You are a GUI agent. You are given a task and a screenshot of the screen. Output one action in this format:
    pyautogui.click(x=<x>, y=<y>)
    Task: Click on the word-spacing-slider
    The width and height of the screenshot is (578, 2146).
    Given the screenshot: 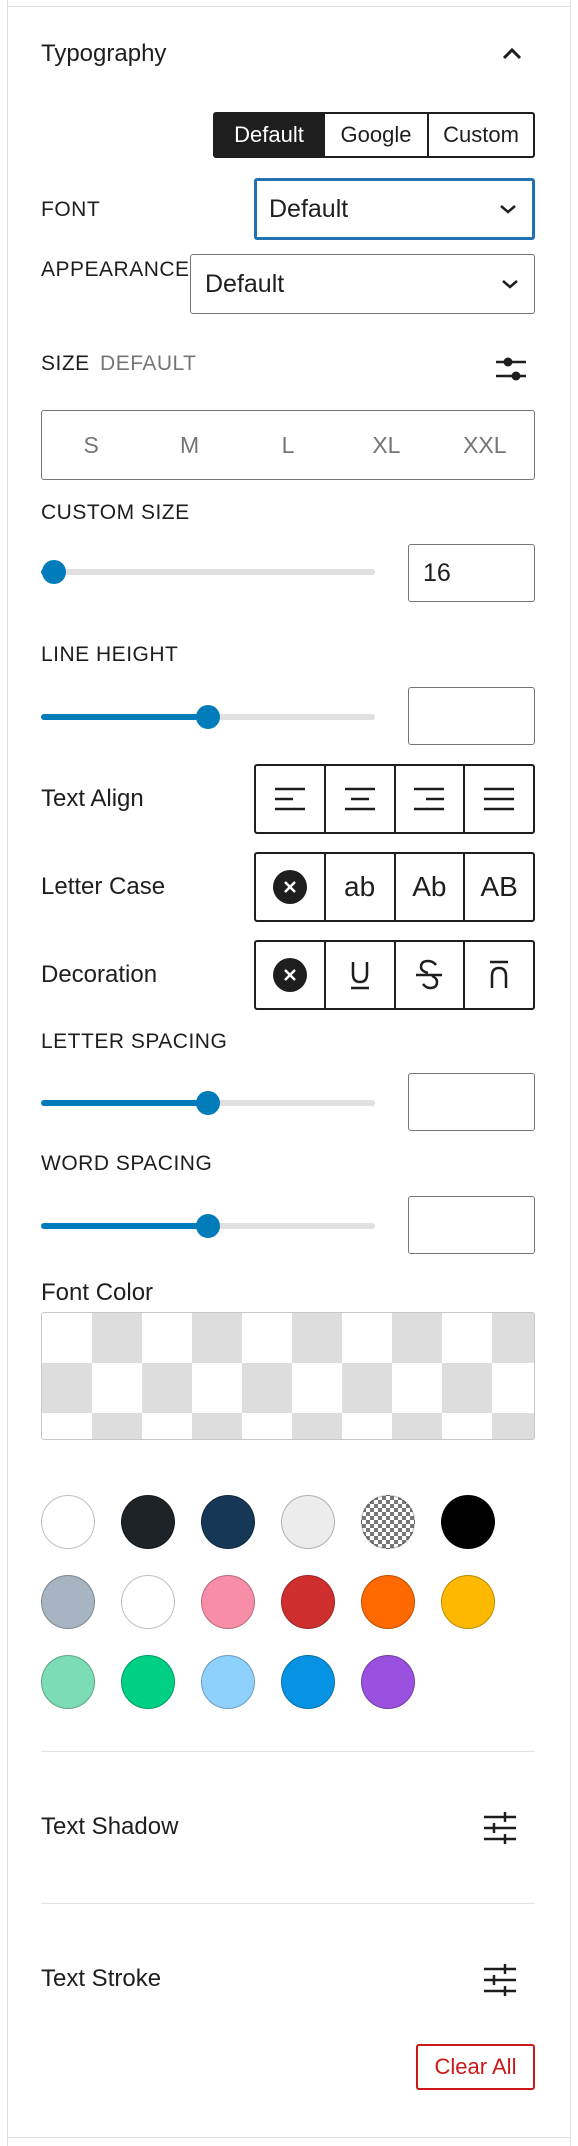 What is the action you would take?
    pyautogui.click(x=208, y=1226)
    